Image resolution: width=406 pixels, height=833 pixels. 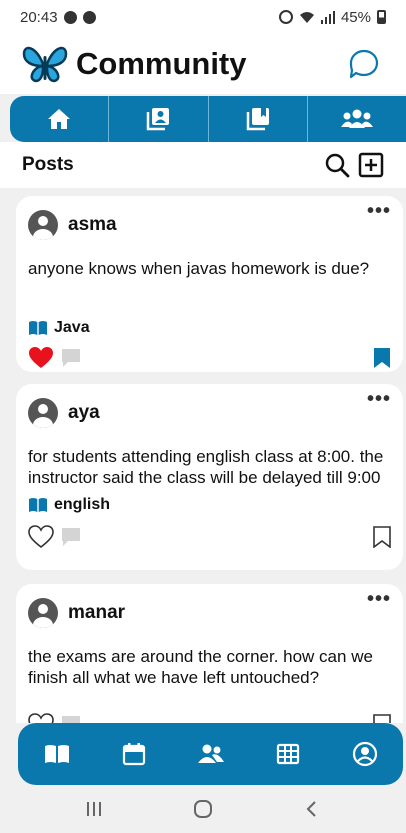 I want to click on tab-home, so click(x=60, y=119).